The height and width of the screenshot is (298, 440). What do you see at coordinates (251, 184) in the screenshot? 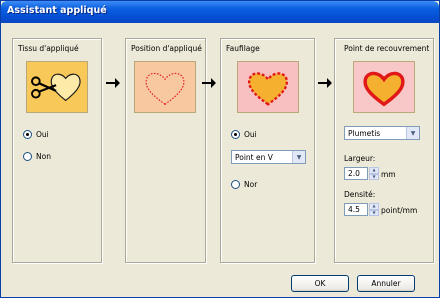
I see `basting-no-label: Nor` at bounding box center [251, 184].